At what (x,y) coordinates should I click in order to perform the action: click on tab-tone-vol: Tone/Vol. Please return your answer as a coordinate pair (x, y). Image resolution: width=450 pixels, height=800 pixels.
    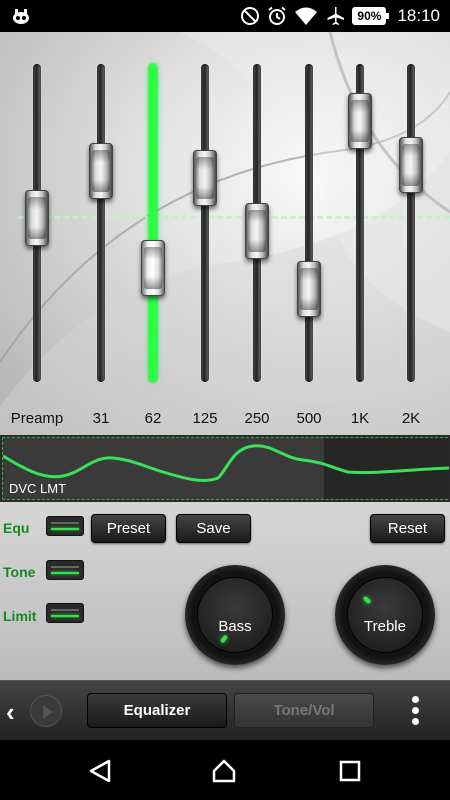
    Looking at the image, I should click on (304, 710).